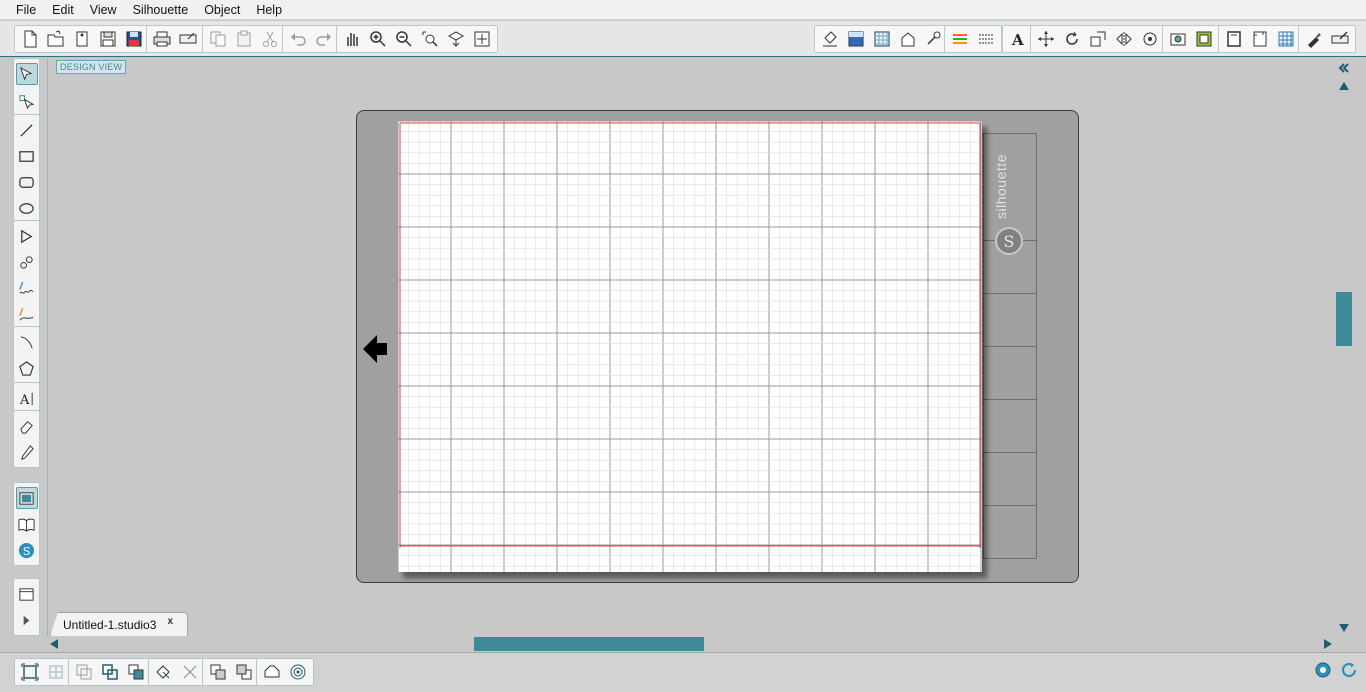  I want to click on freehand-icon, so click(26, 287).